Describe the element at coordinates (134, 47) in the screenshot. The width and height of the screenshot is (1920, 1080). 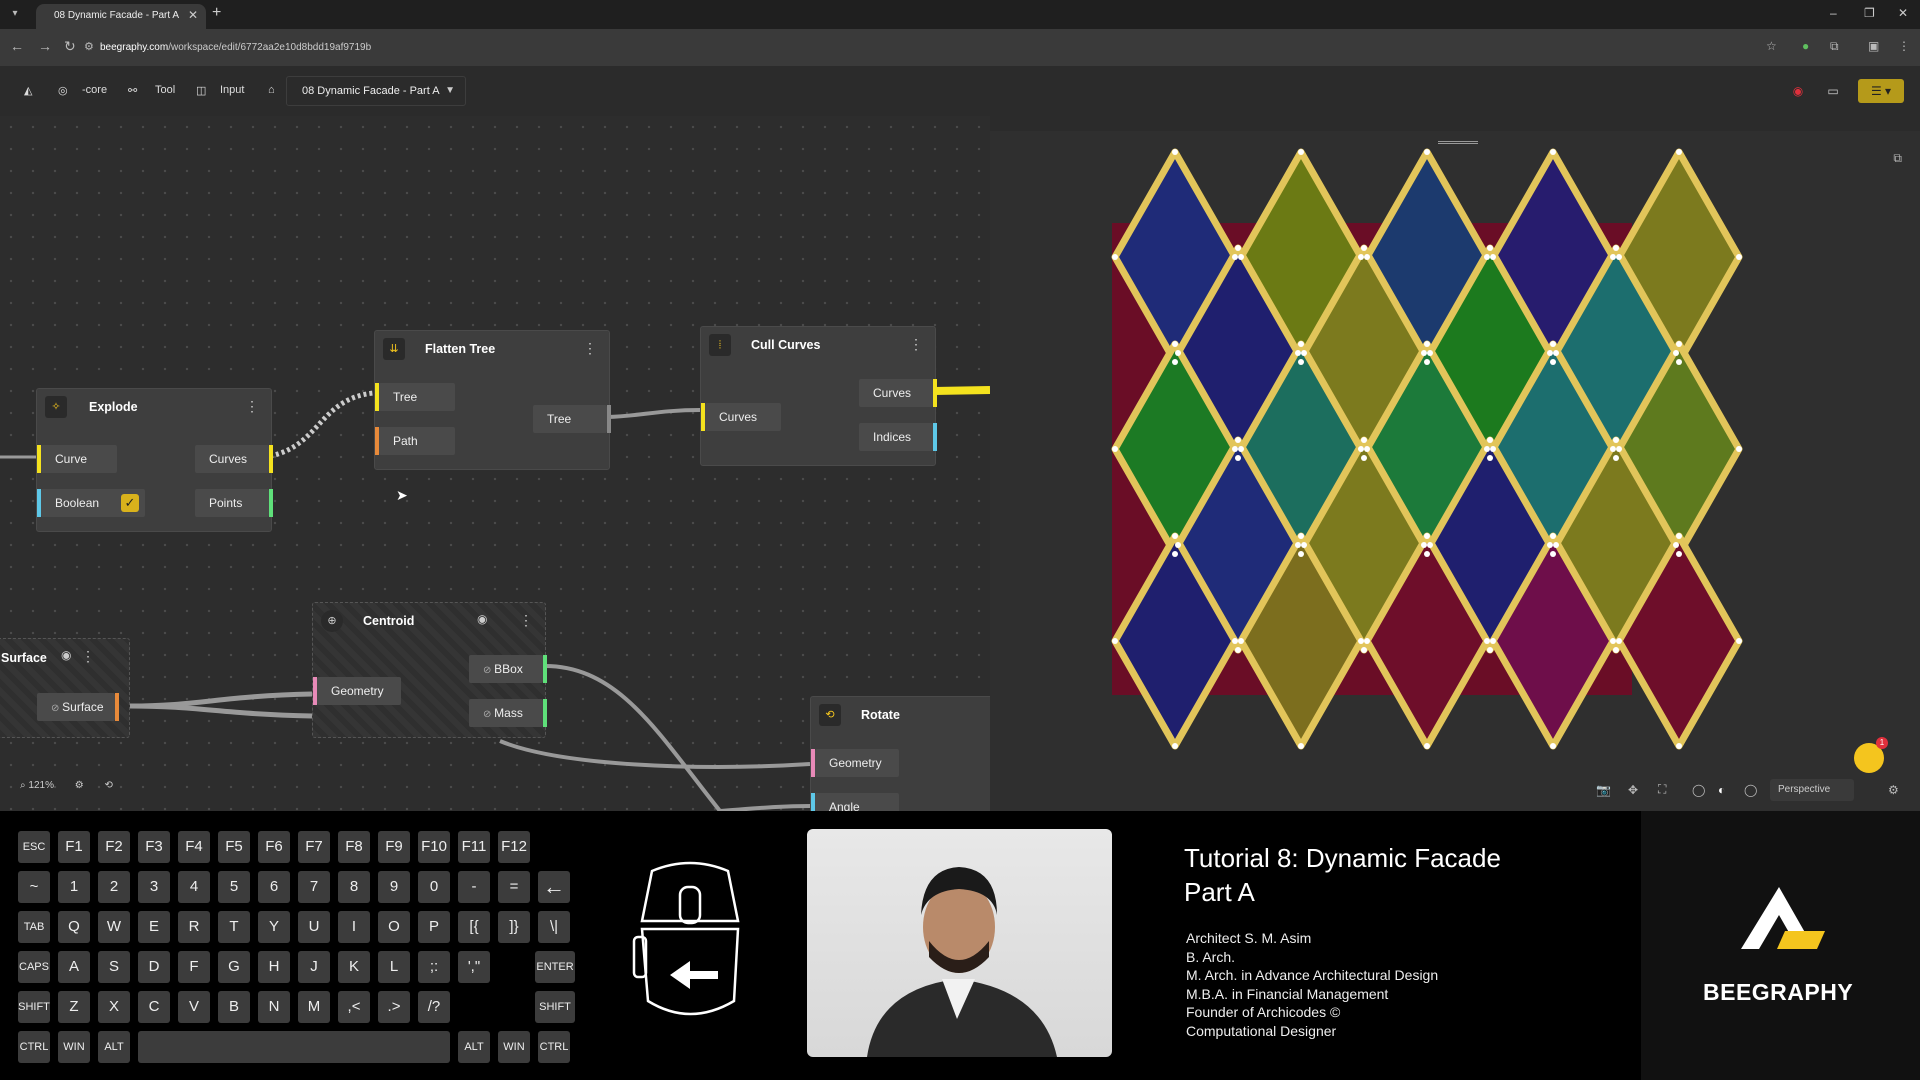
I see `url-host: beegraphy.com` at that location.